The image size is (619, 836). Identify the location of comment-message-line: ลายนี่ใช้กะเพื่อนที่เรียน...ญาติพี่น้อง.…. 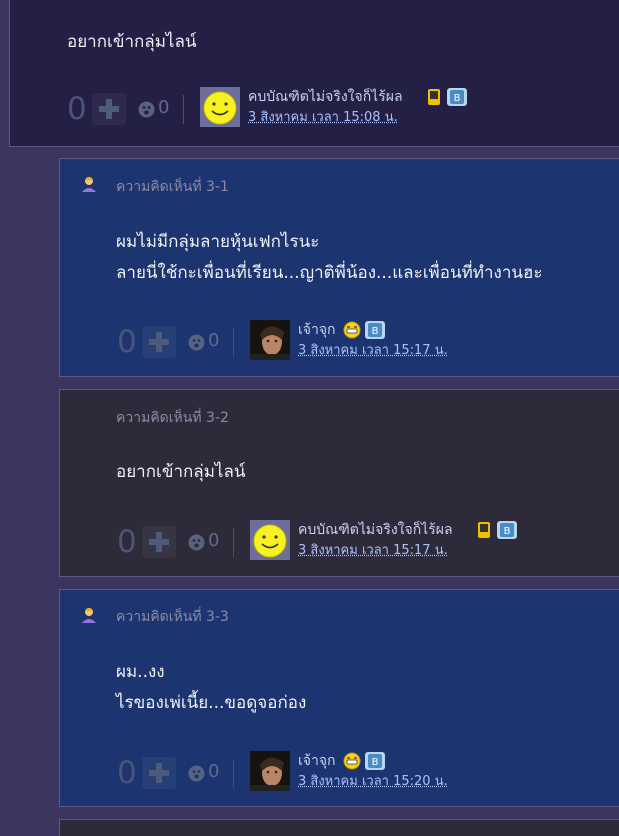
(329, 273).